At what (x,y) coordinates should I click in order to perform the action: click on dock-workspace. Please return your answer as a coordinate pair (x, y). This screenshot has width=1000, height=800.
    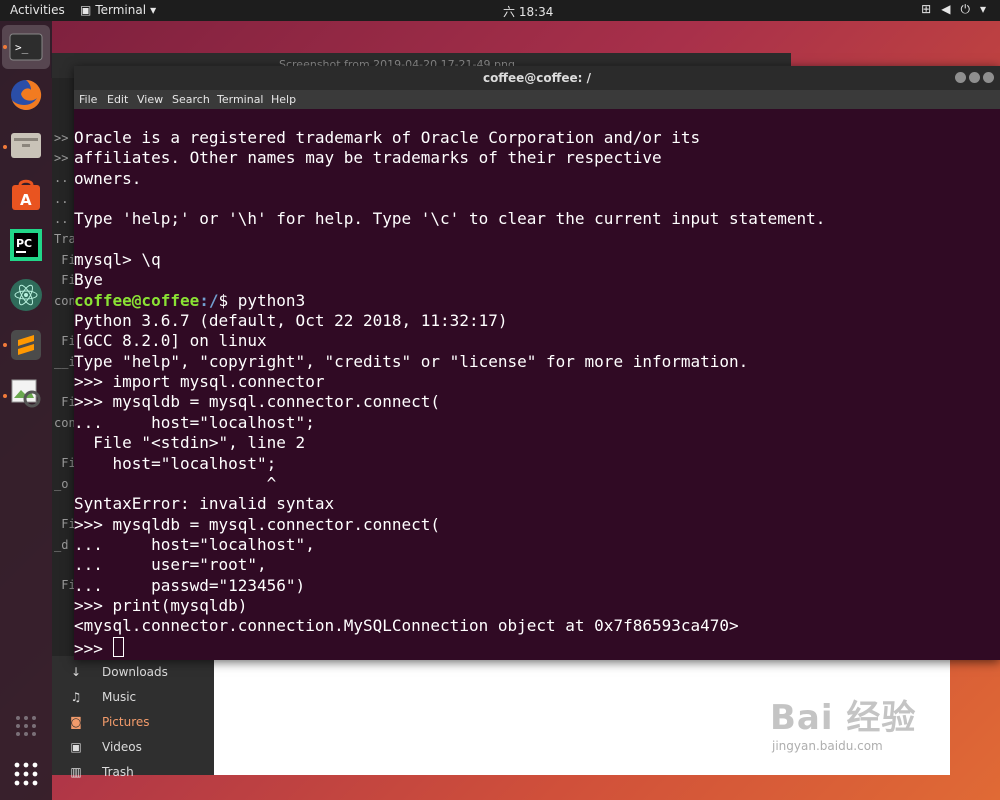
    Looking at the image, I should click on (26, 726).